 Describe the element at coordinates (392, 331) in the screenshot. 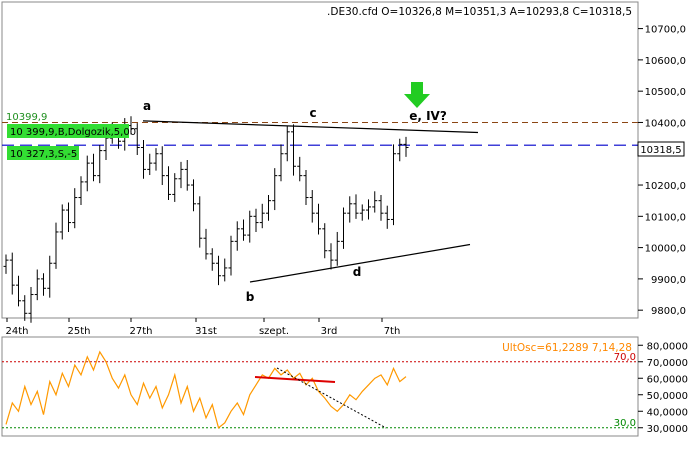

I see `x-tick-label: 7th` at that location.